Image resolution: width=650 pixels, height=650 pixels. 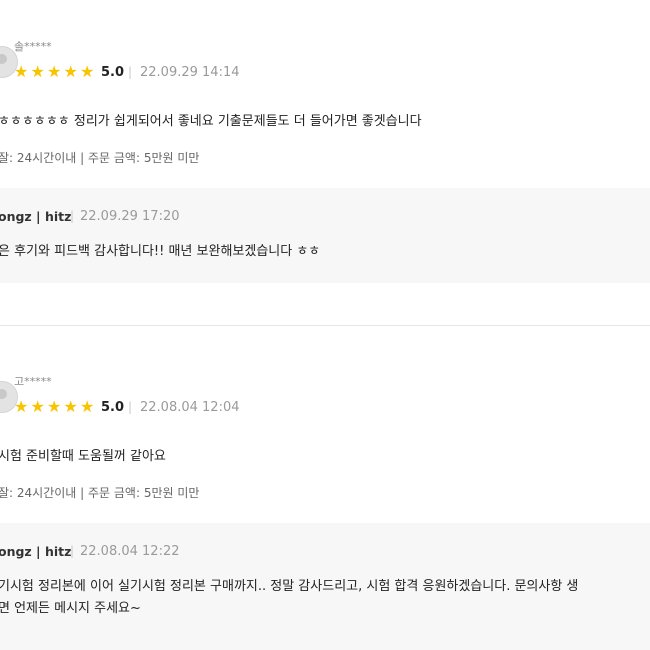 What do you see at coordinates (190, 407) in the screenshot?
I see `review-date: 22.08.04 12:04` at bounding box center [190, 407].